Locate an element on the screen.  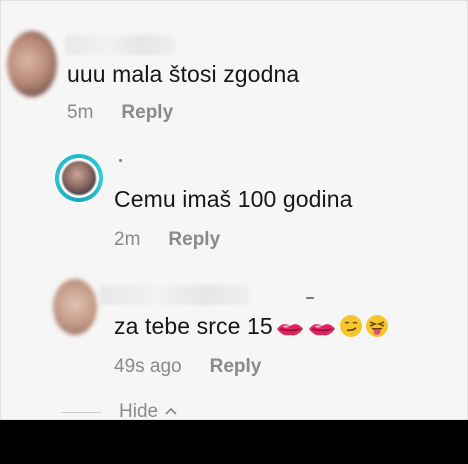
comment-text-content: za tebe srce 15 is located at coordinates (193, 326).